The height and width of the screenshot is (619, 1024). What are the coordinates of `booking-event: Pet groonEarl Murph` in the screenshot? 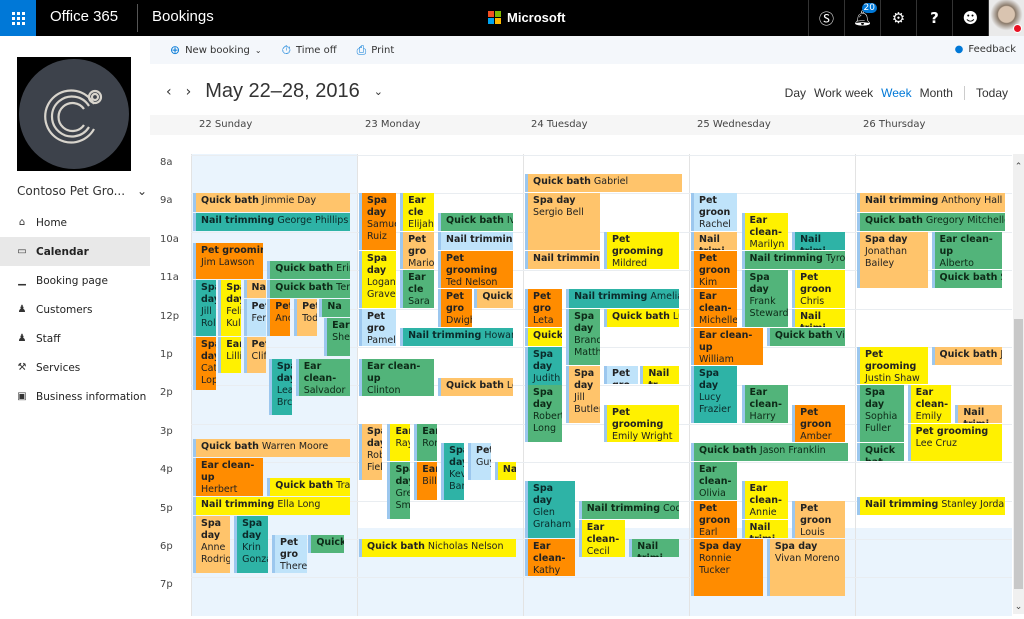 It's located at (714, 519).